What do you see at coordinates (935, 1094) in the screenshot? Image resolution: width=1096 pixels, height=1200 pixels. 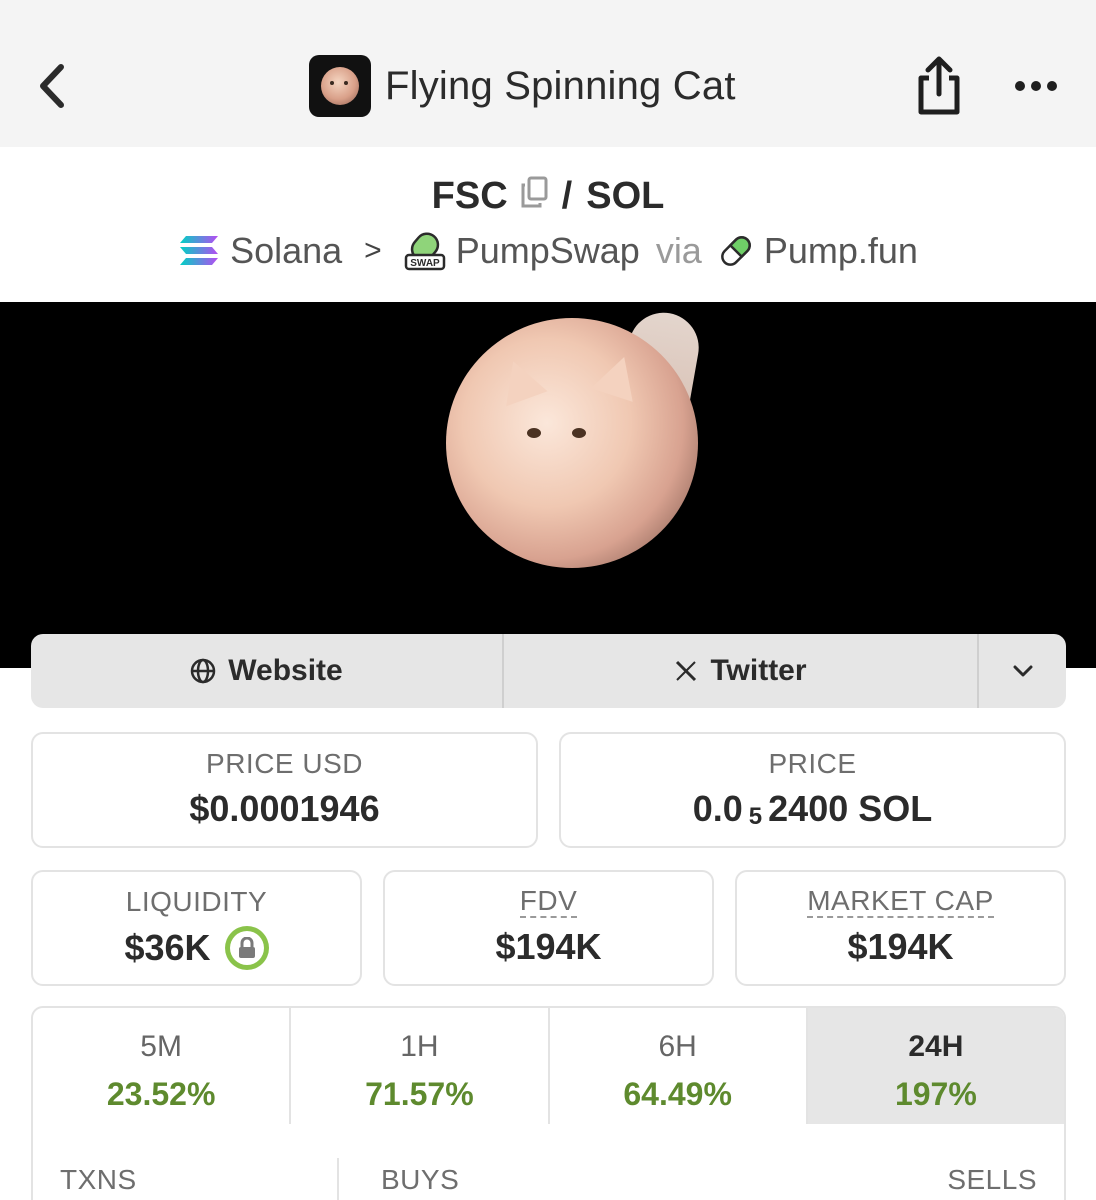 I see `tab-24h-change: 197%` at bounding box center [935, 1094].